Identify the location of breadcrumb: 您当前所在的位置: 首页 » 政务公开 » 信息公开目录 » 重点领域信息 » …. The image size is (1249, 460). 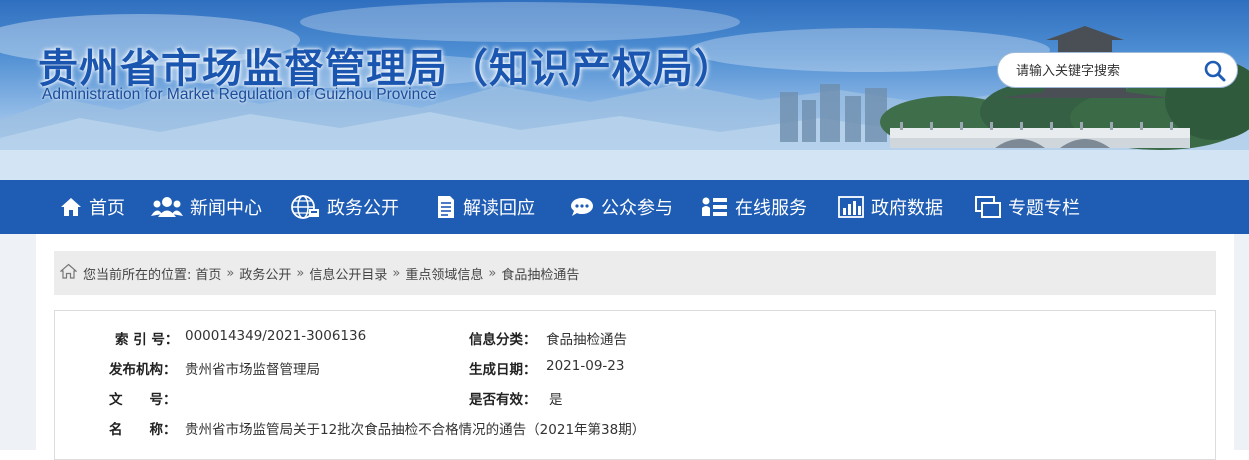
(635, 273).